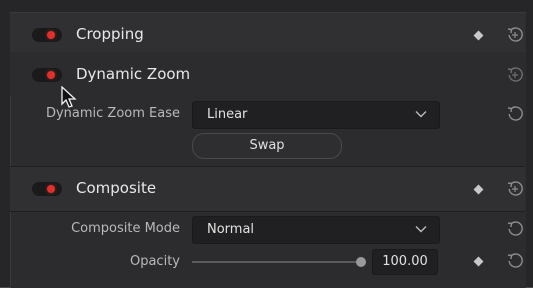 Image resolution: width=533 pixels, height=288 pixels. Describe the element at coordinates (361, 262) in the screenshot. I see `opacity-slider-thumb` at that location.